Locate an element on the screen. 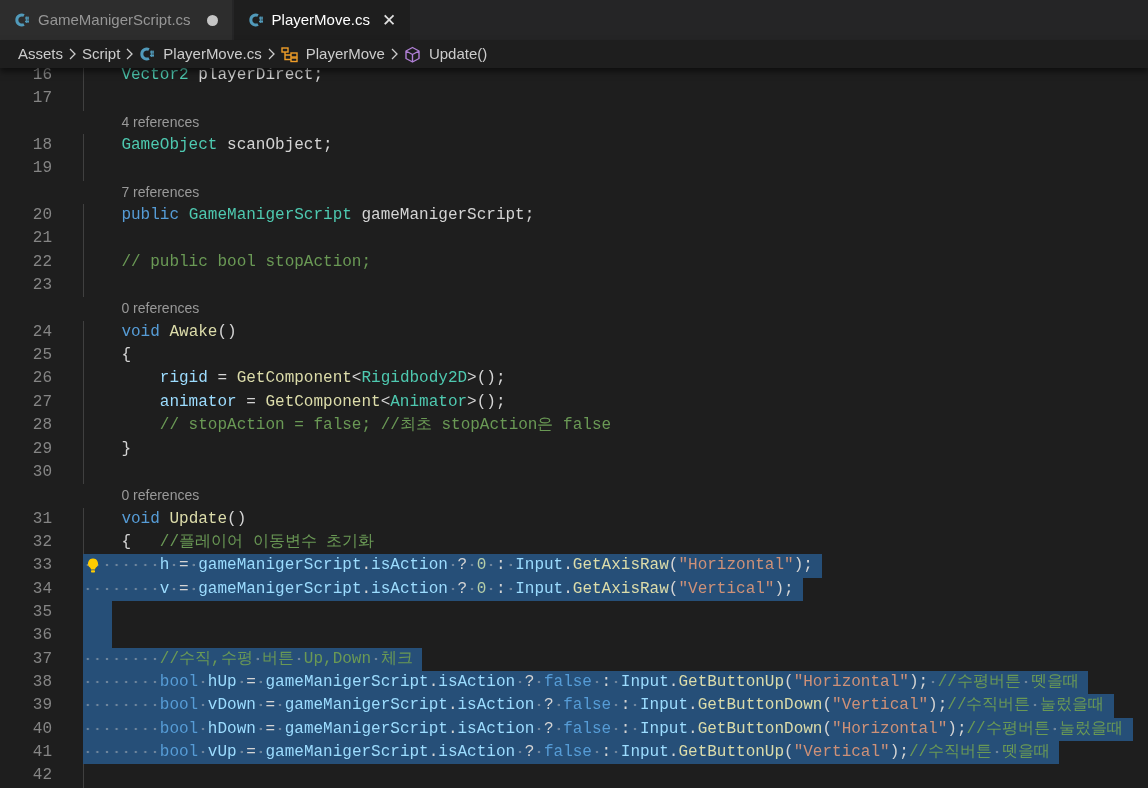 Image resolution: width=1148 pixels, height=788 pixels. line-number: 23 is located at coordinates (41, 286).